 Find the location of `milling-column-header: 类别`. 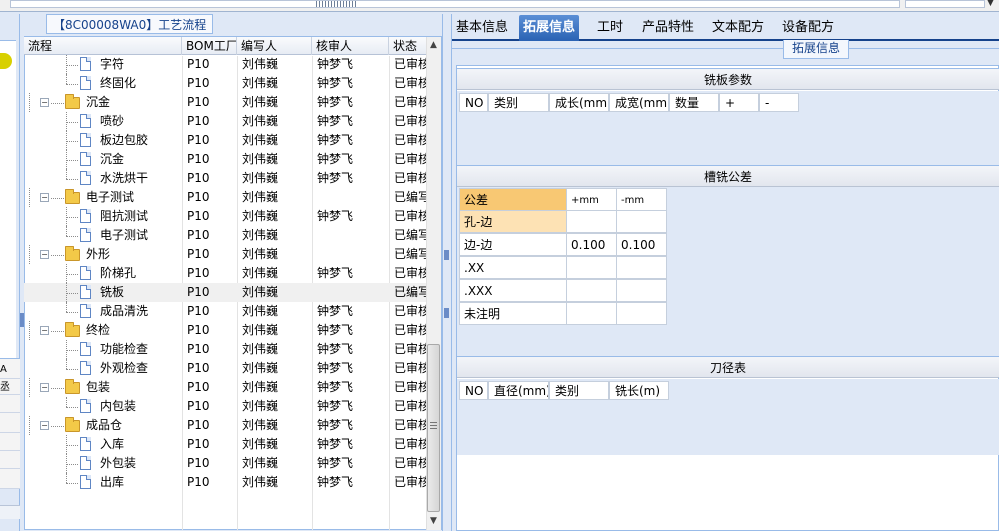

milling-column-header: 类别 is located at coordinates (518, 102).